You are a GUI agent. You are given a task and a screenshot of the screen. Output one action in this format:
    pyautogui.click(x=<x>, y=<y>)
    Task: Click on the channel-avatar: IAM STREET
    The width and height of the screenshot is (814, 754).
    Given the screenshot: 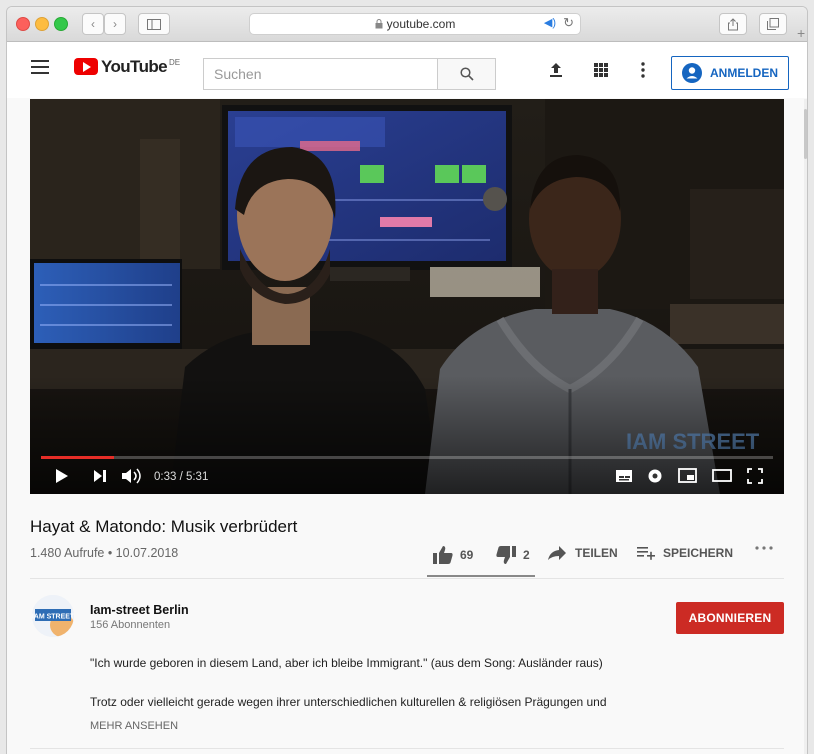 What is the action you would take?
    pyautogui.click(x=53, y=616)
    